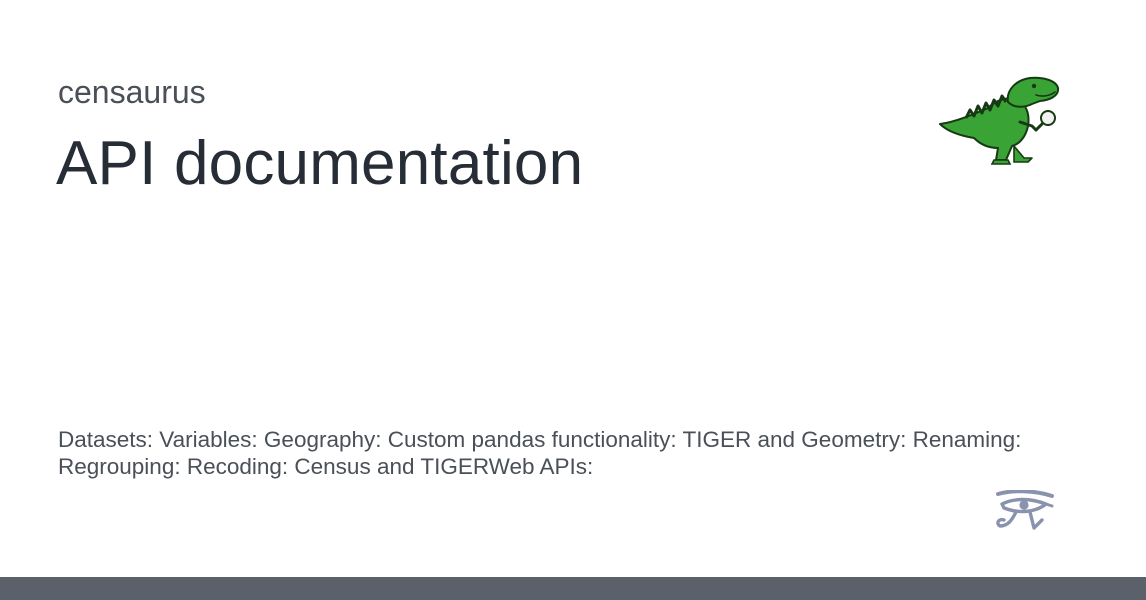 The height and width of the screenshot is (600, 1146). What do you see at coordinates (1025, 510) in the screenshot?
I see `eye-of-horus-icon` at bounding box center [1025, 510].